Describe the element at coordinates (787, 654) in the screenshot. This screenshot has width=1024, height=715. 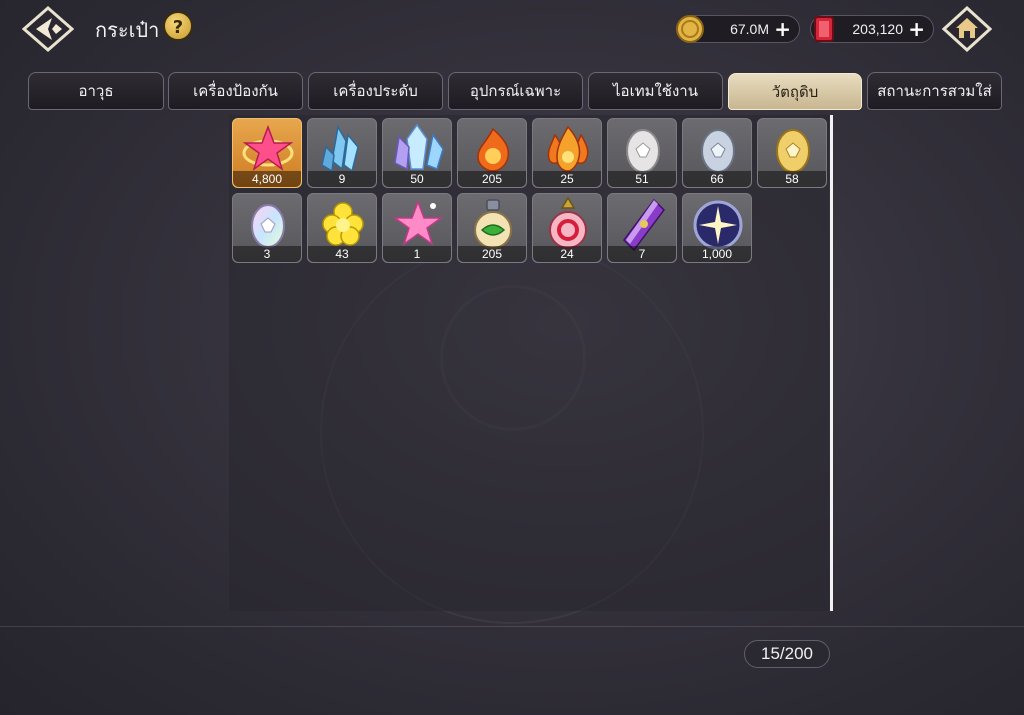
I see `inventory-capacity: 15/200` at that location.